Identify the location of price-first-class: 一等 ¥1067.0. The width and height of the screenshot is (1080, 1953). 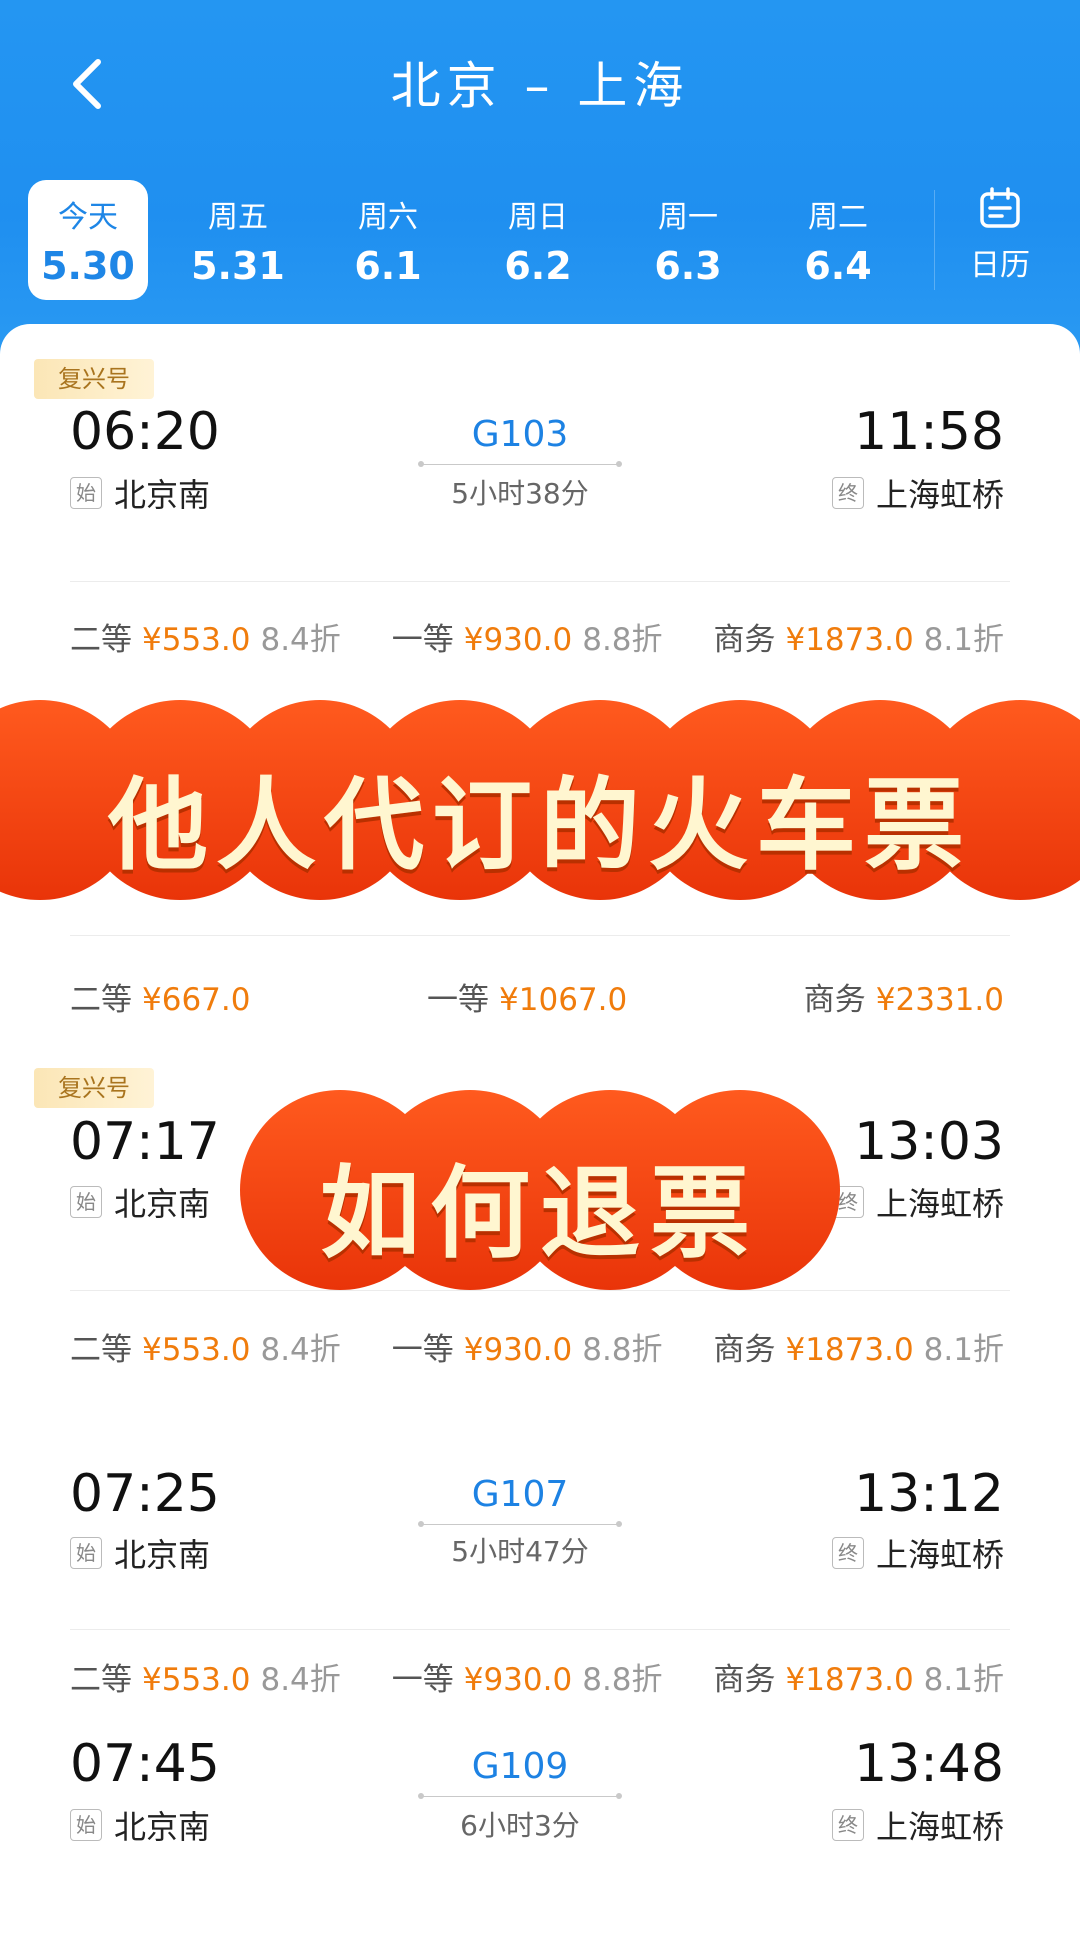
(527, 996).